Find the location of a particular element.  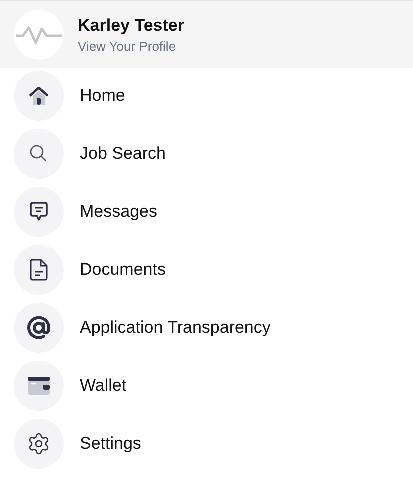

chat-bubble-icon is located at coordinates (39, 212).